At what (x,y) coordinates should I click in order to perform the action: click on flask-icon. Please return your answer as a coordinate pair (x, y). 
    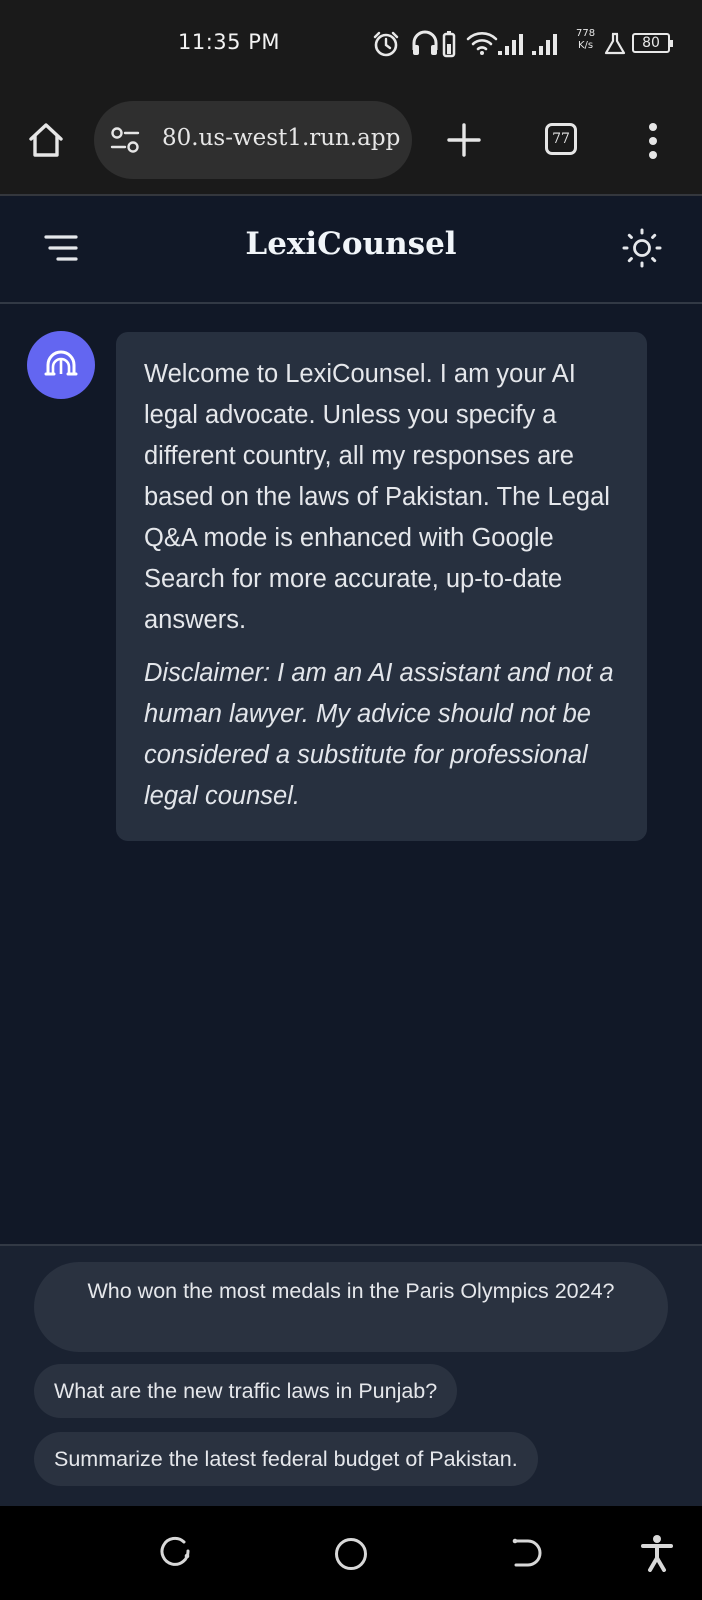
    Looking at the image, I should click on (615, 43).